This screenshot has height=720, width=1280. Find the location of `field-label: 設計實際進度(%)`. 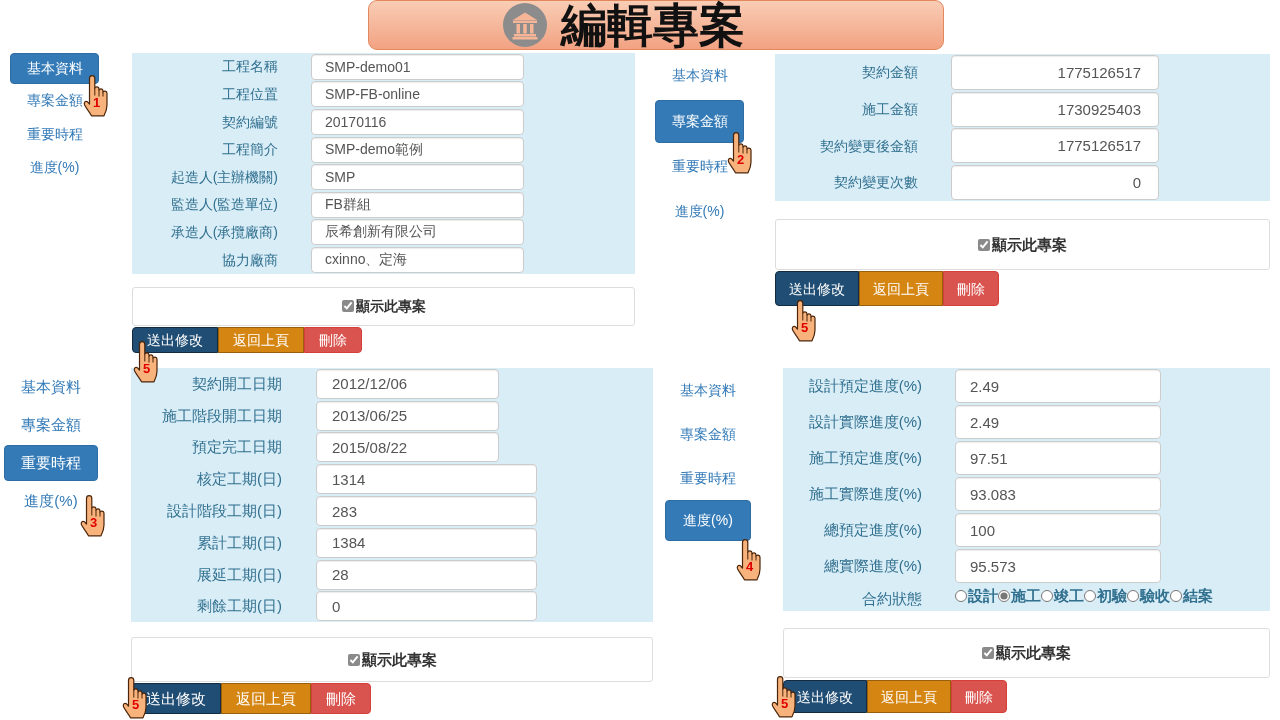

field-label: 設計實際進度(%) is located at coordinates (865, 422).